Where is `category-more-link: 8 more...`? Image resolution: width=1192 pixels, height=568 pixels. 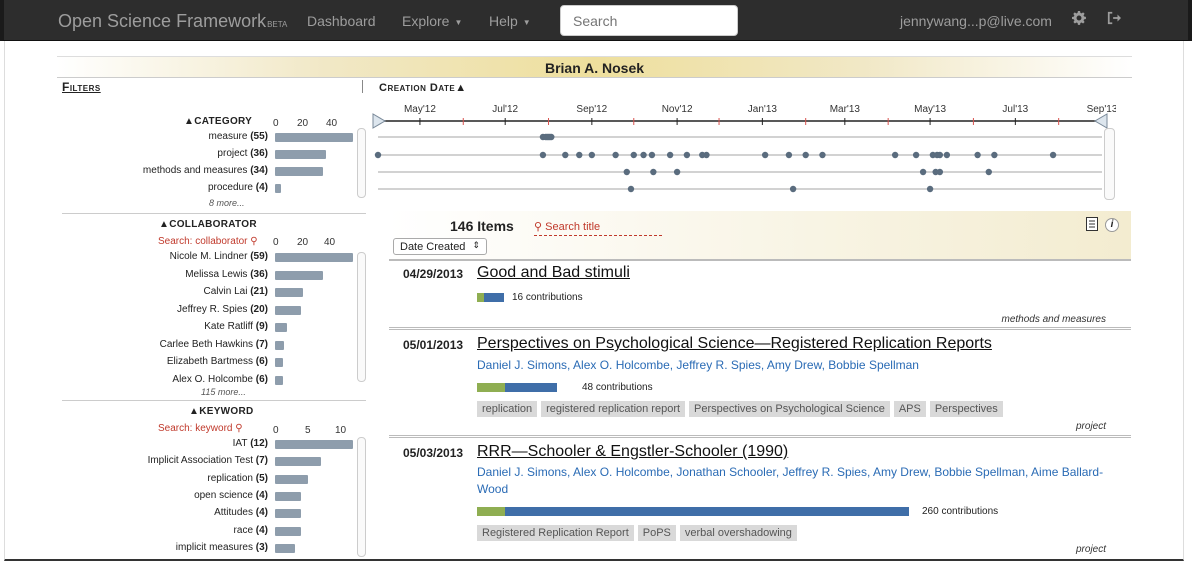 category-more-link: 8 more... is located at coordinates (227, 203).